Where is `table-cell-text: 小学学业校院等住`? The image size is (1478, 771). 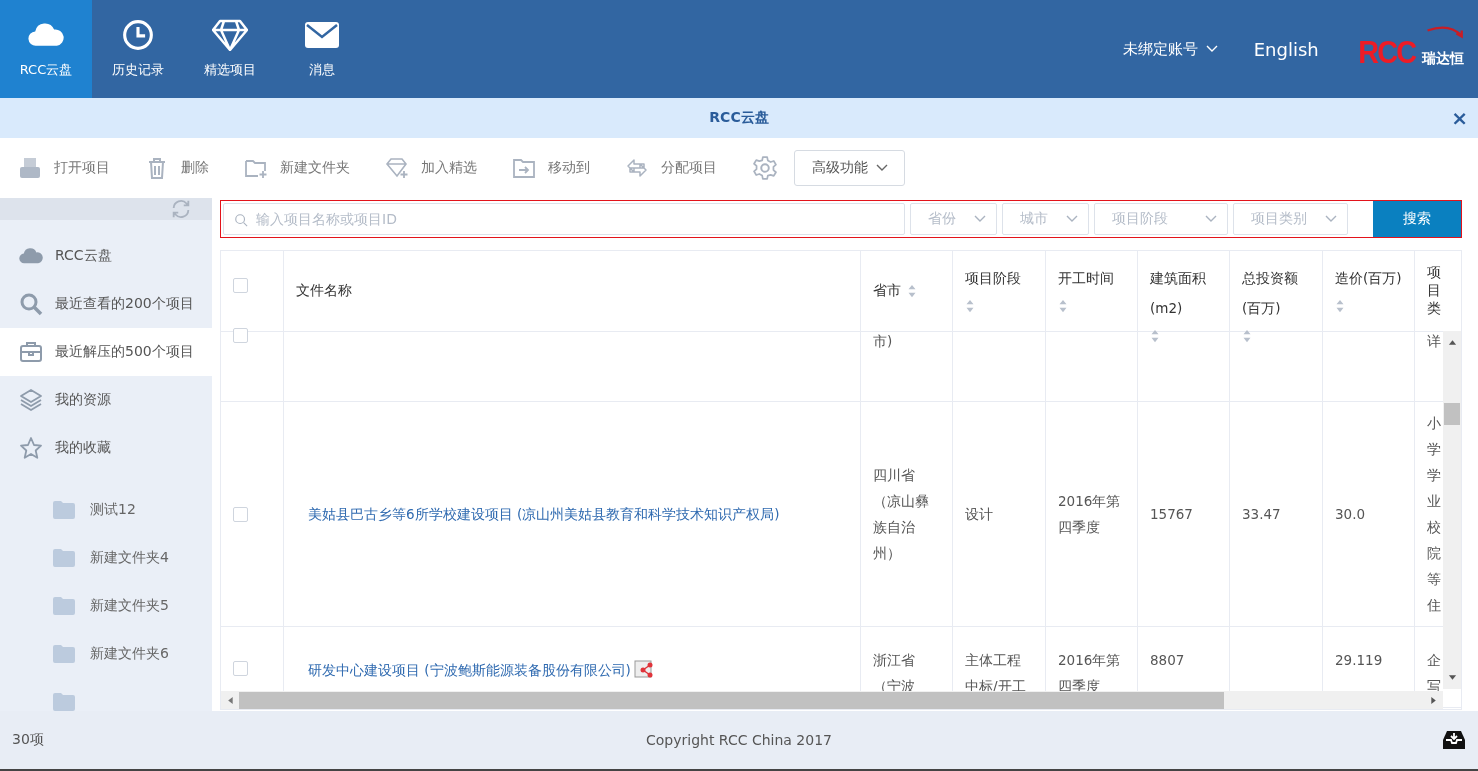
table-cell-text: 小学学业校院等住 is located at coordinates (1434, 514).